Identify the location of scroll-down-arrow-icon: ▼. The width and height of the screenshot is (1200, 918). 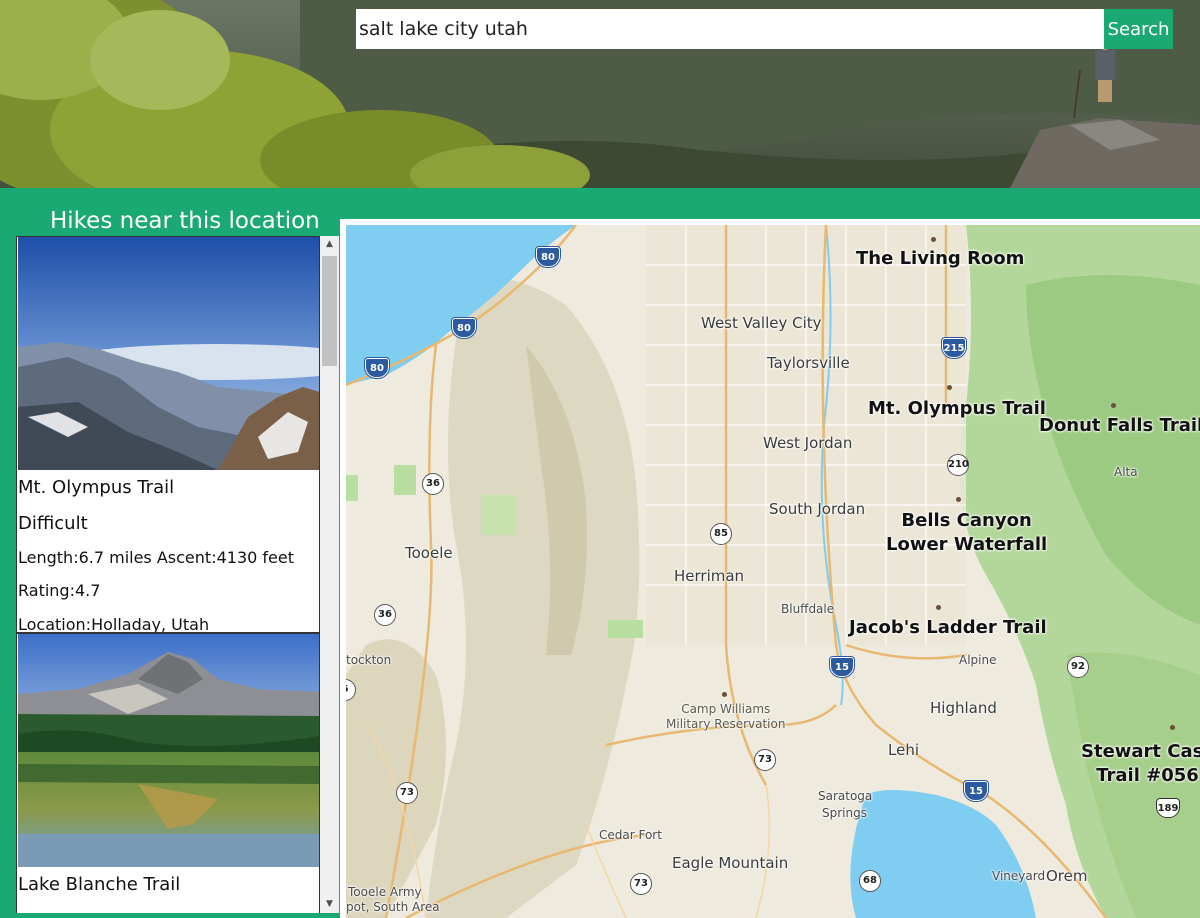
(329, 904).